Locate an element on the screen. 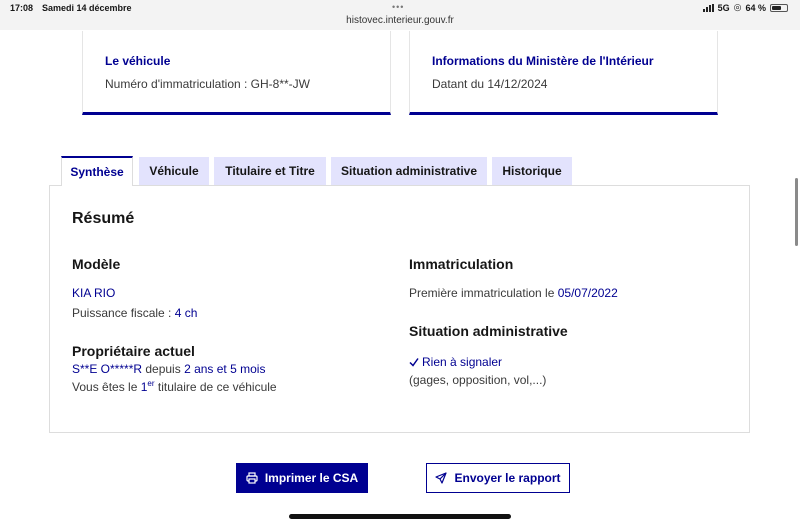 The image size is (800, 525). summary-title: Résumé is located at coordinates (103, 218).